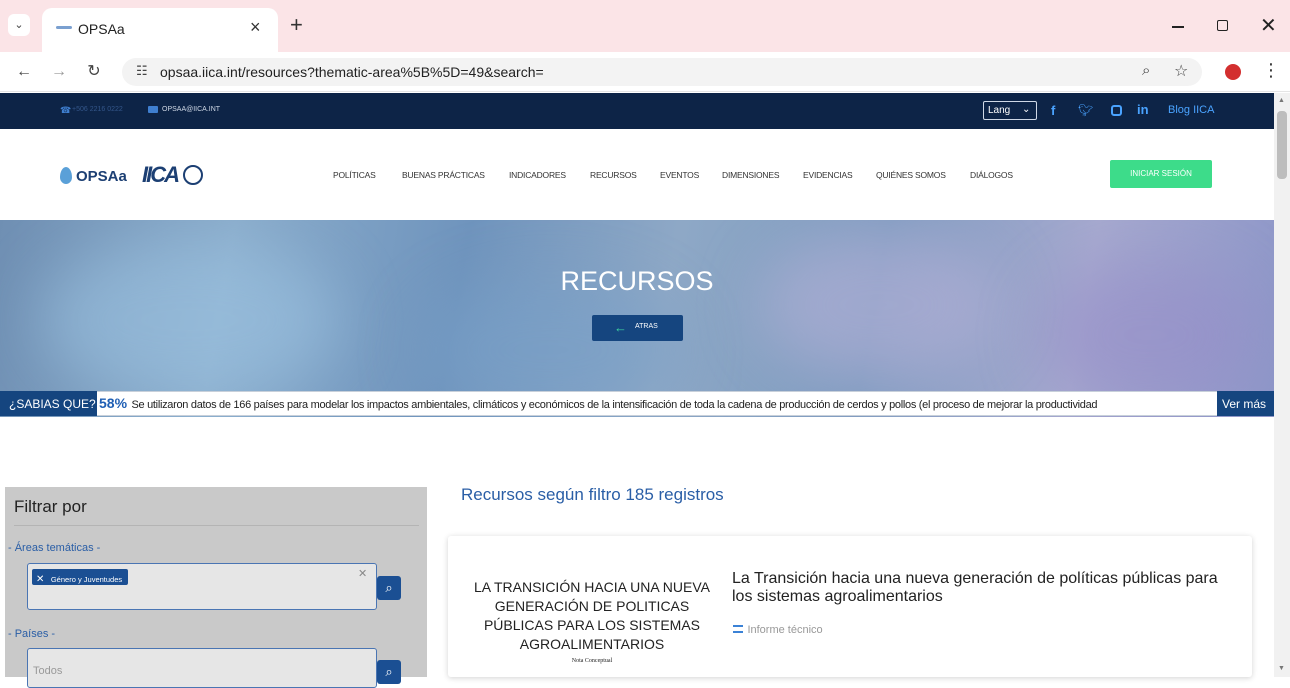 The image size is (1290, 688). I want to click on tab-title: OPSAa, so click(101, 29).